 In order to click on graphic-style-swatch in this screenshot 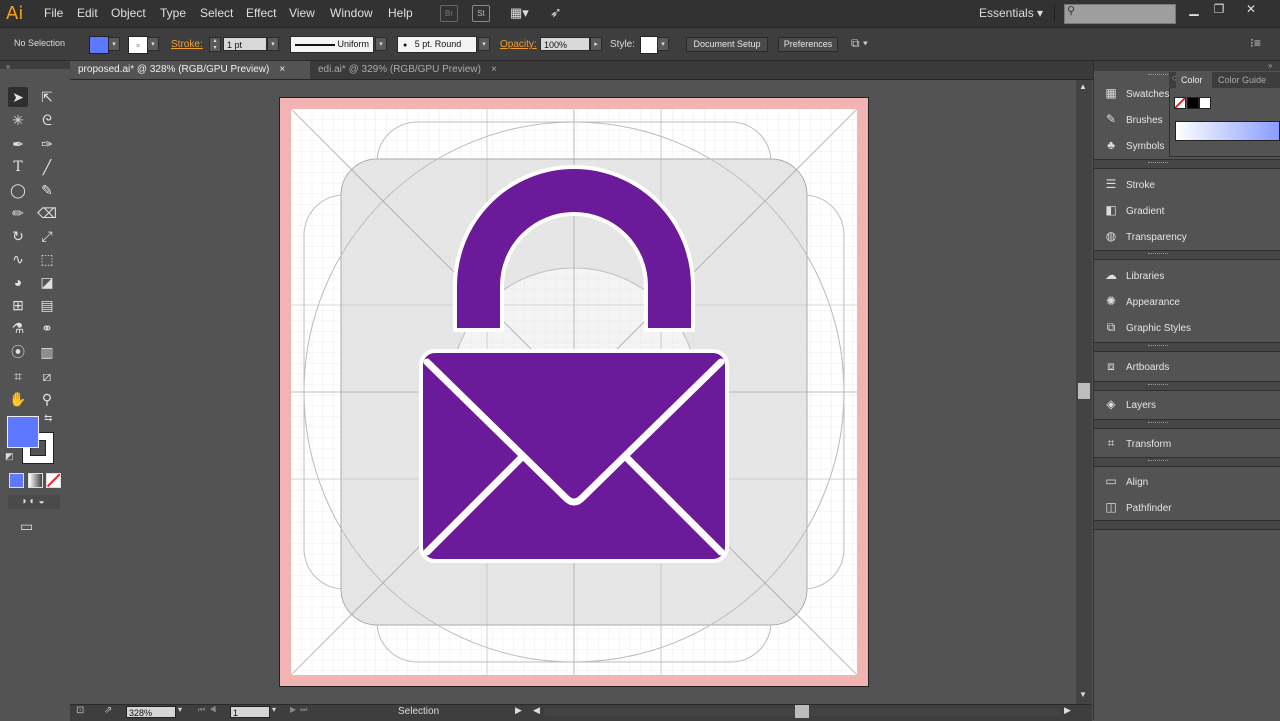, I will do `click(649, 45)`.